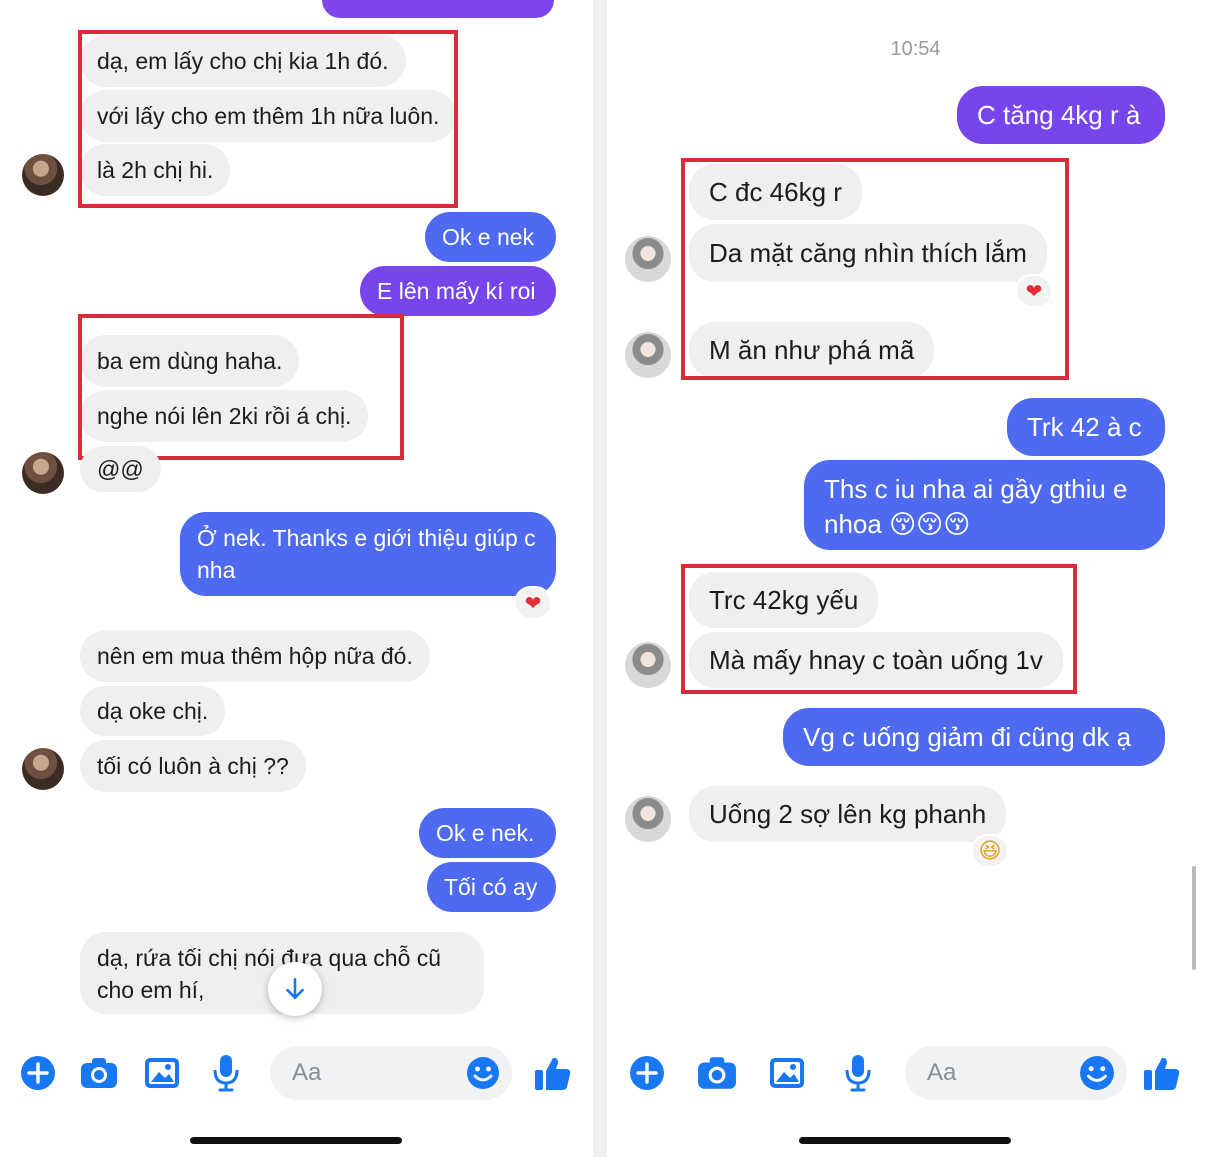  What do you see at coordinates (491, 887) in the screenshot?
I see `outgoing-message: Tối có ay` at bounding box center [491, 887].